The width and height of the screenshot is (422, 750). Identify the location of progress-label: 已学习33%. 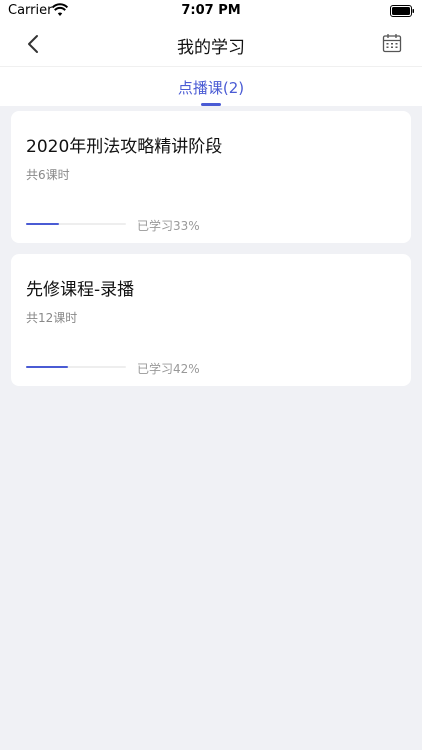
(168, 226).